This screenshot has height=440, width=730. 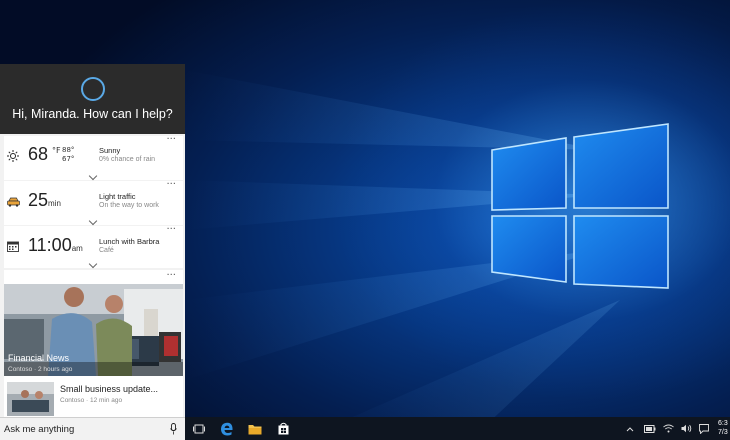 What do you see at coordinates (171, 230) in the screenshot?
I see `calendar-more-button: ···` at bounding box center [171, 230].